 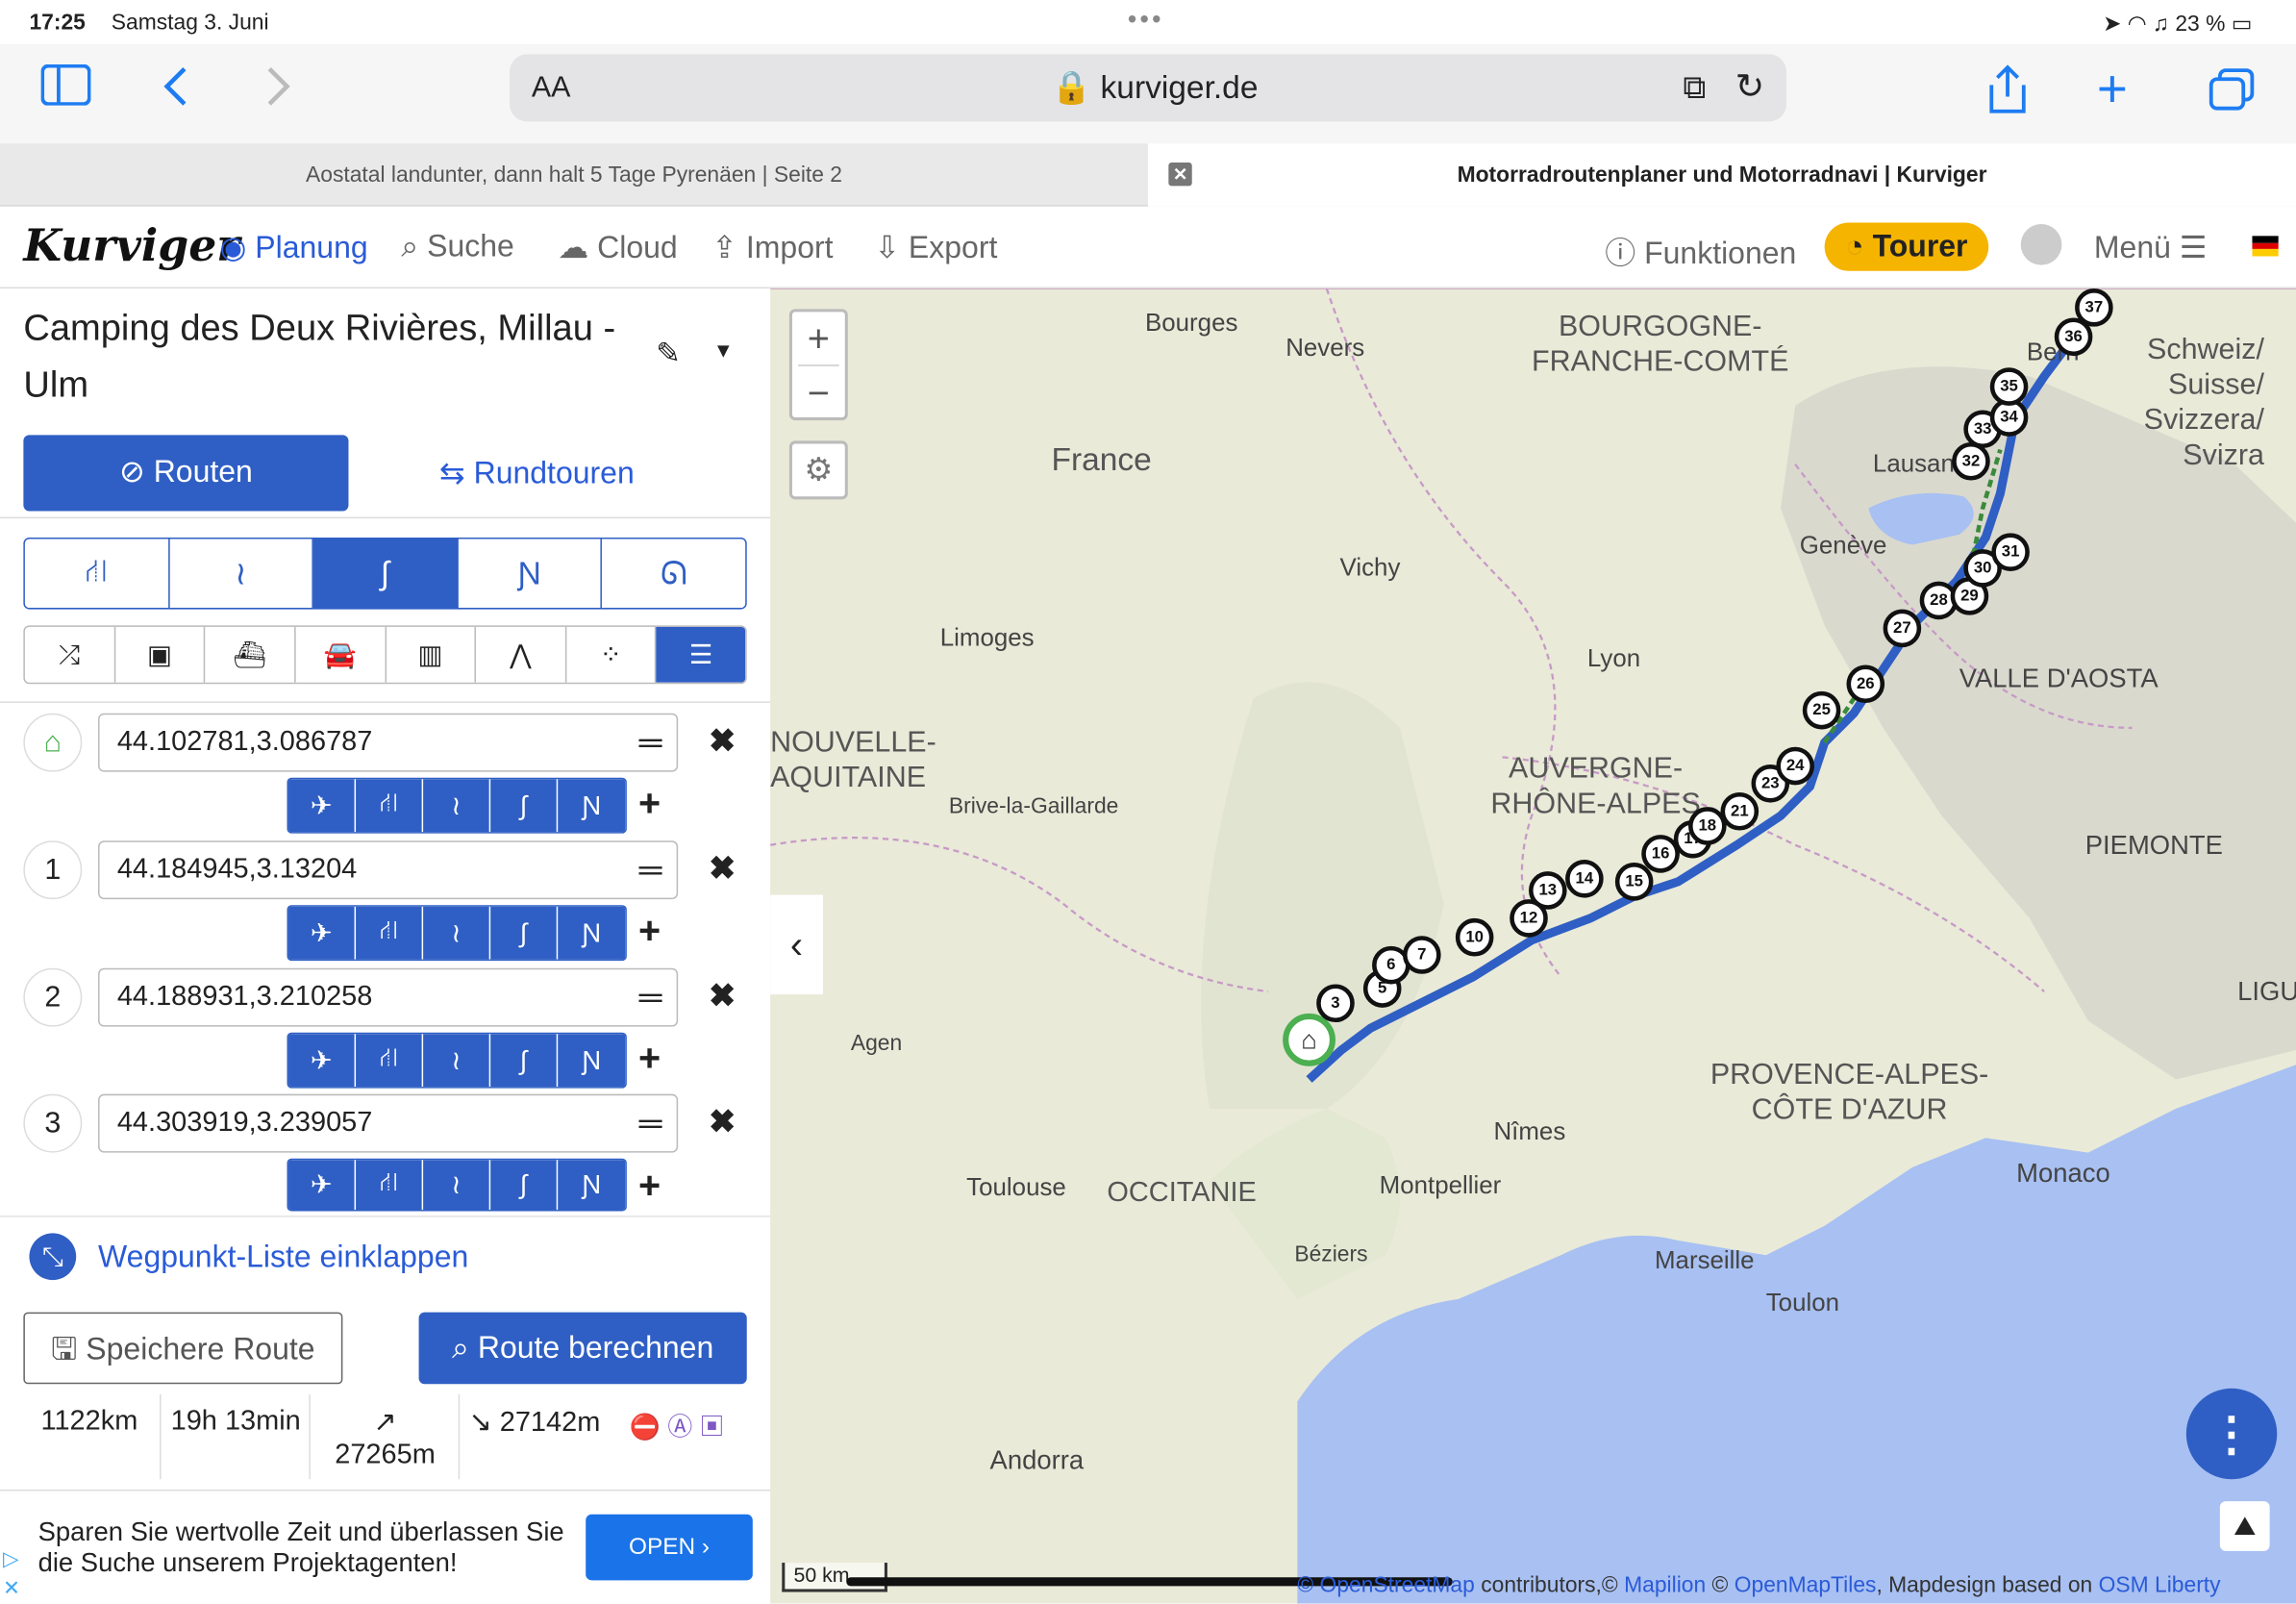 What do you see at coordinates (796, 944) in the screenshot?
I see `collapse-panel-chevron-left-icon: ‹` at bounding box center [796, 944].